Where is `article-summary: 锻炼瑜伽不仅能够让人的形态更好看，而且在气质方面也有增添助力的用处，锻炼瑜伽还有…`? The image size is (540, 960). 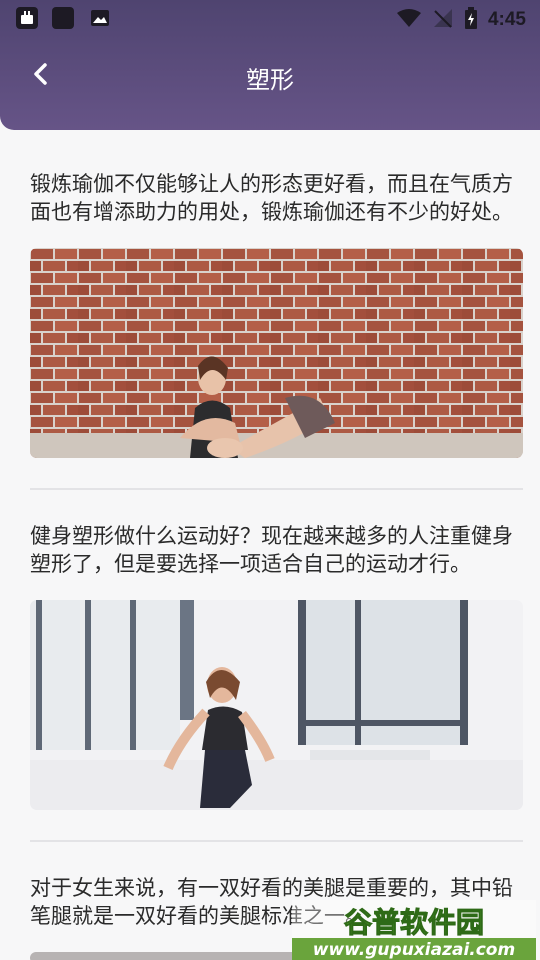 article-summary: 锻炼瑜伽不仅能够让人的形态更好看，而且在气质方面也有增添助力的用处，锻炼瑜伽还有… is located at coordinates (272, 198).